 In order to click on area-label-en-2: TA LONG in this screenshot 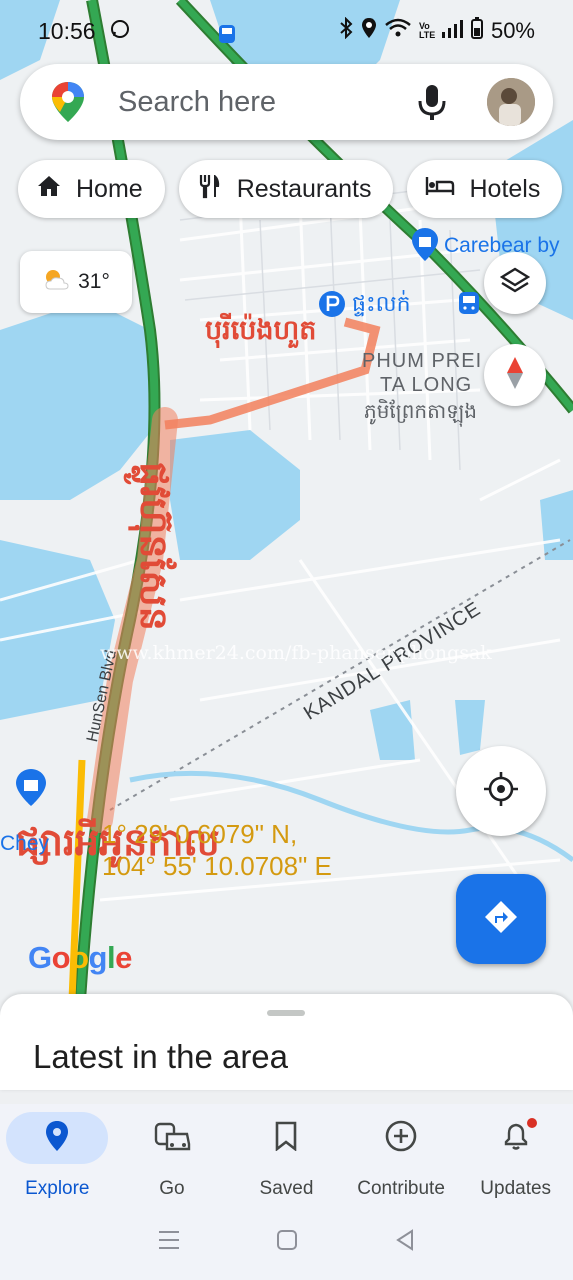, I will do `click(426, 385)`.